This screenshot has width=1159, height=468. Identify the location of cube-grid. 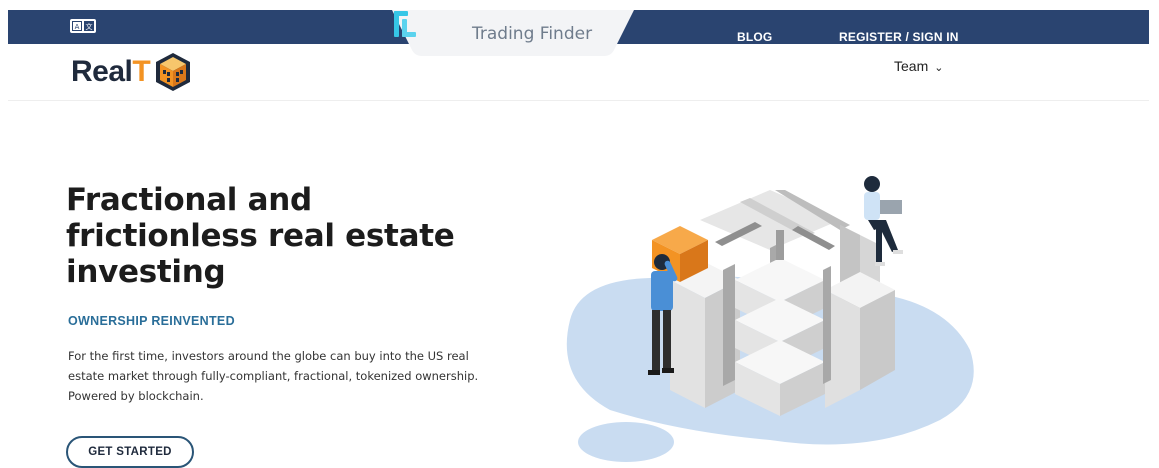
(782, 303).